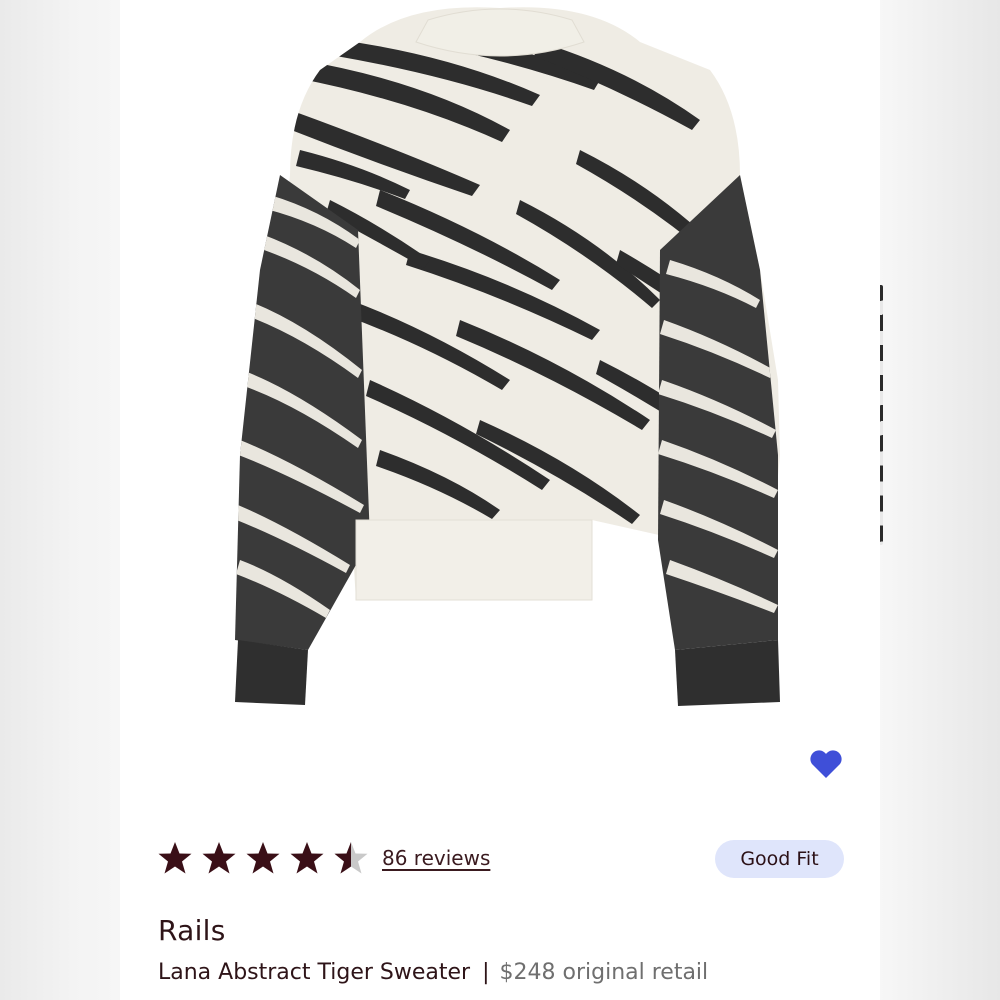 The width and height of the screenshot is (1000, 1000). Describe the element at coordinates (60, 500) in the screenshot. I see `background-left-panel` at that location.